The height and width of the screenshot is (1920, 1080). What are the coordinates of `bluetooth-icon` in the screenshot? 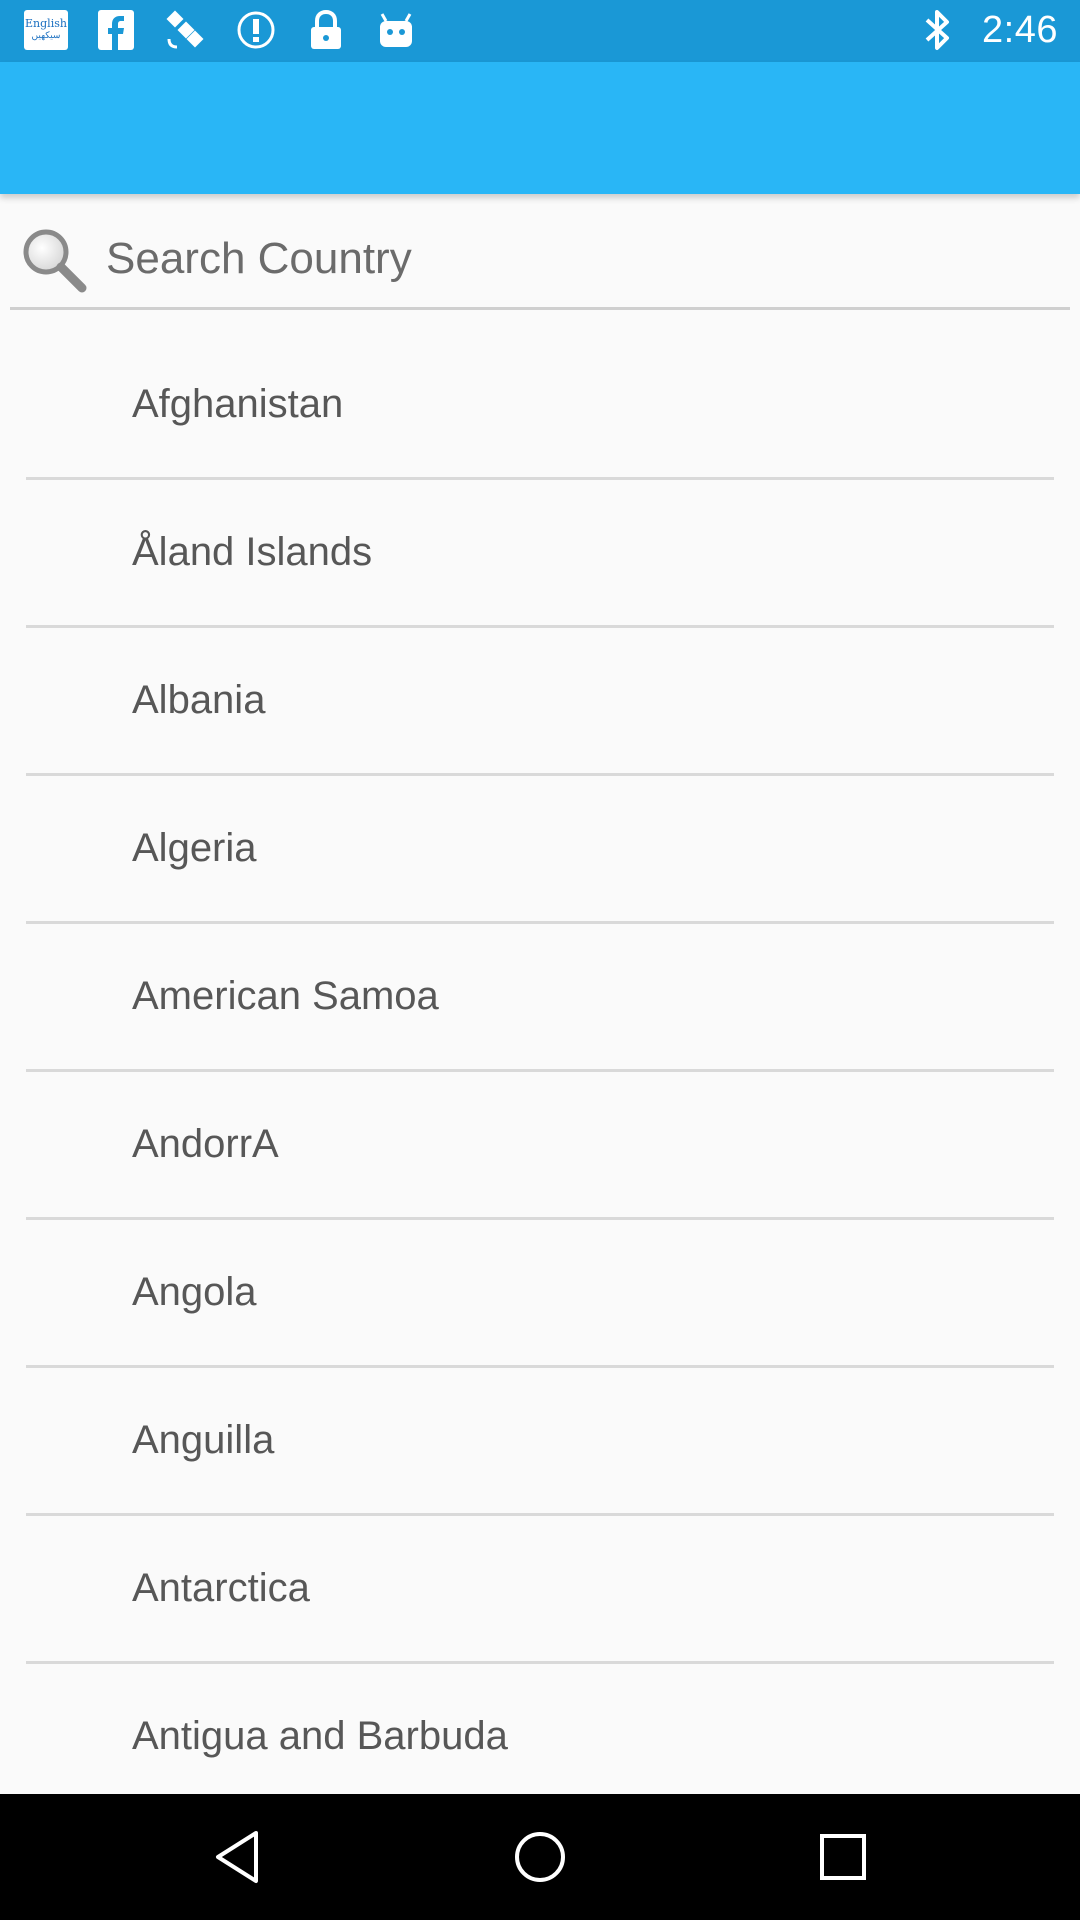 It's located at (938, 30).